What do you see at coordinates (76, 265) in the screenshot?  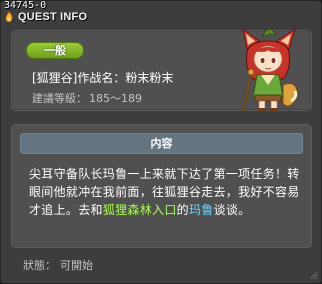 I see `status-value: 可開始` at bounding box center [76, 265].